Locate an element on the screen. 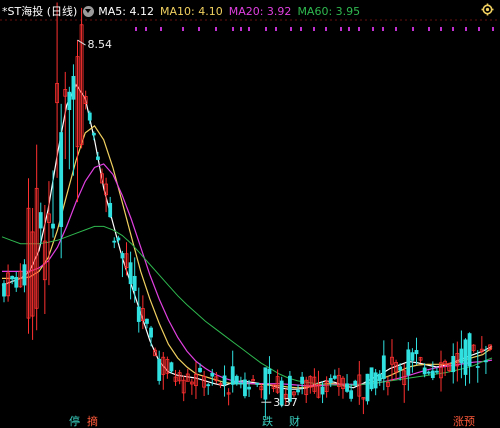  signal-remove-st: 摘 is located at coordinates (92, 421).